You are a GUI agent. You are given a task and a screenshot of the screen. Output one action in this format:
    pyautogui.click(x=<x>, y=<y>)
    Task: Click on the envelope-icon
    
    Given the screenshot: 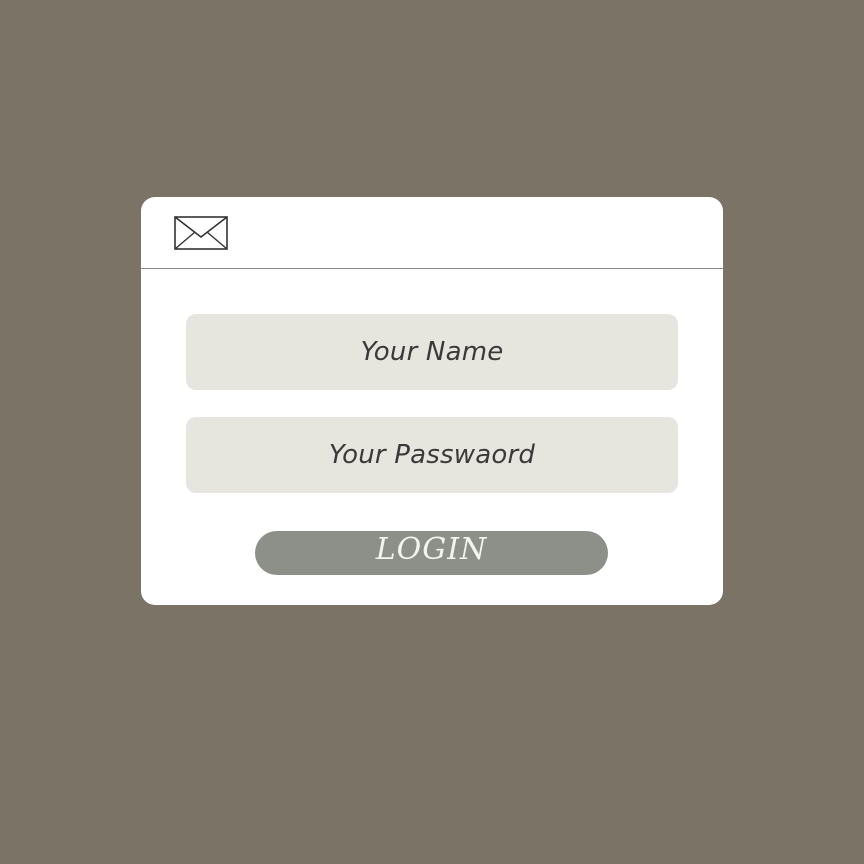 What is the action you would take?
    pyautogui.click(x=201, y=233)
    